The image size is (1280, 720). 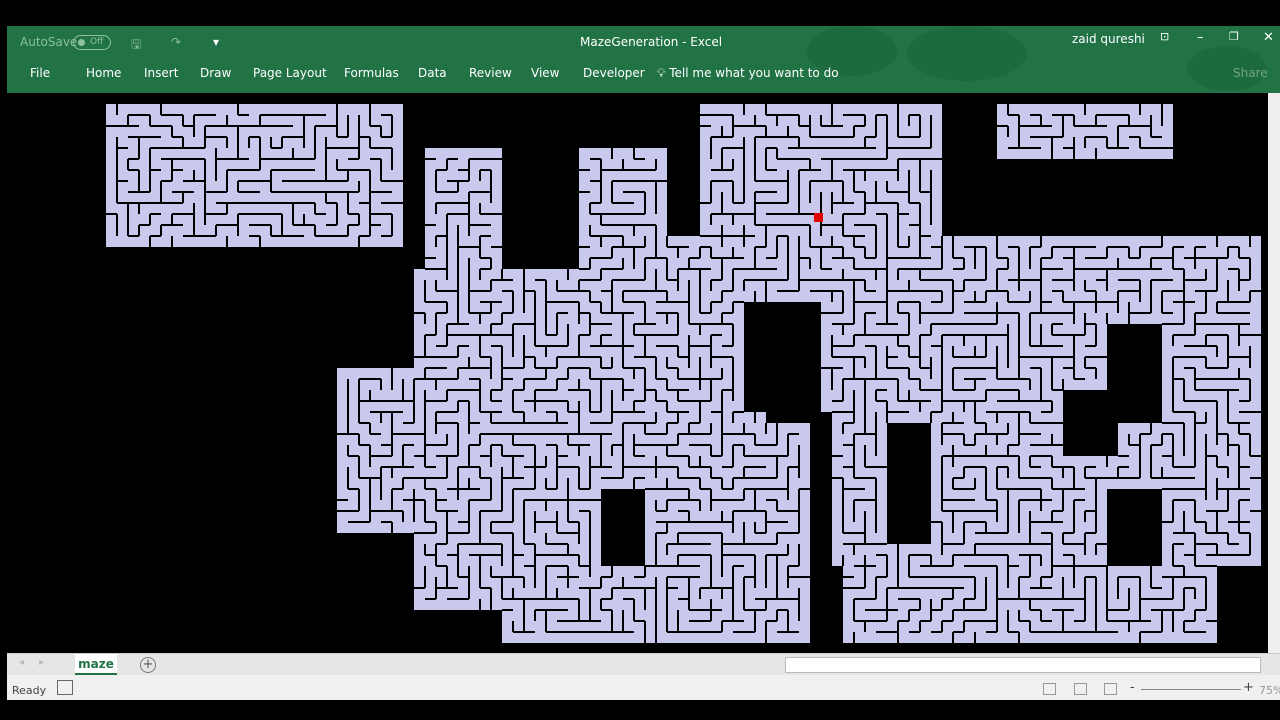 I want to click on minimize-button: –, so click(x=1200, y=37).